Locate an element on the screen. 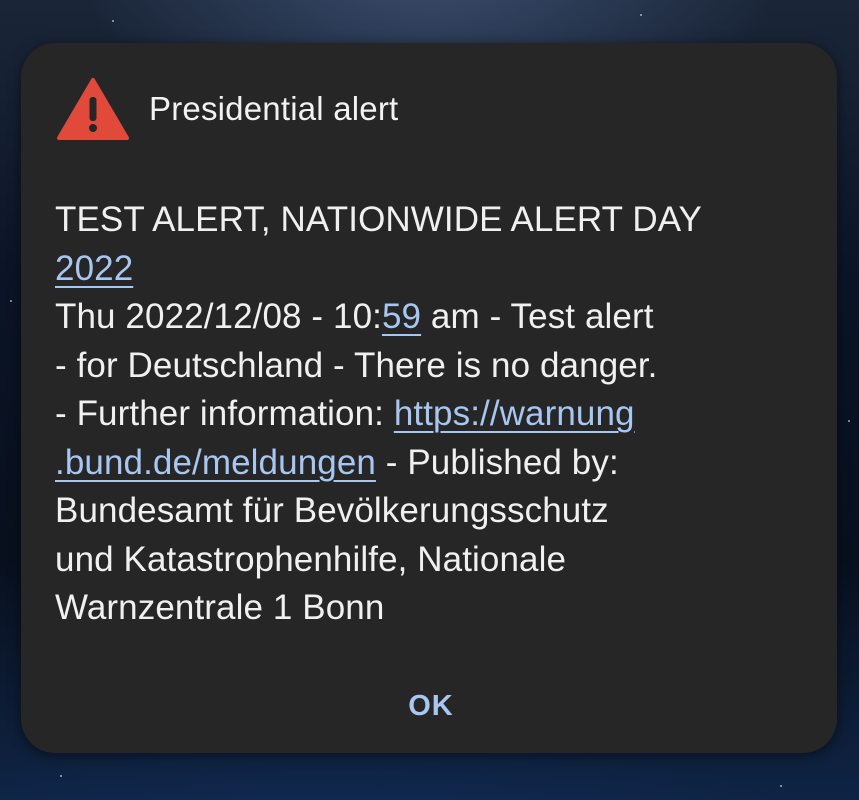  message-line: Thu 2022/12/08 - 10:59 am - Test alert is located at coordinates (435, 317).